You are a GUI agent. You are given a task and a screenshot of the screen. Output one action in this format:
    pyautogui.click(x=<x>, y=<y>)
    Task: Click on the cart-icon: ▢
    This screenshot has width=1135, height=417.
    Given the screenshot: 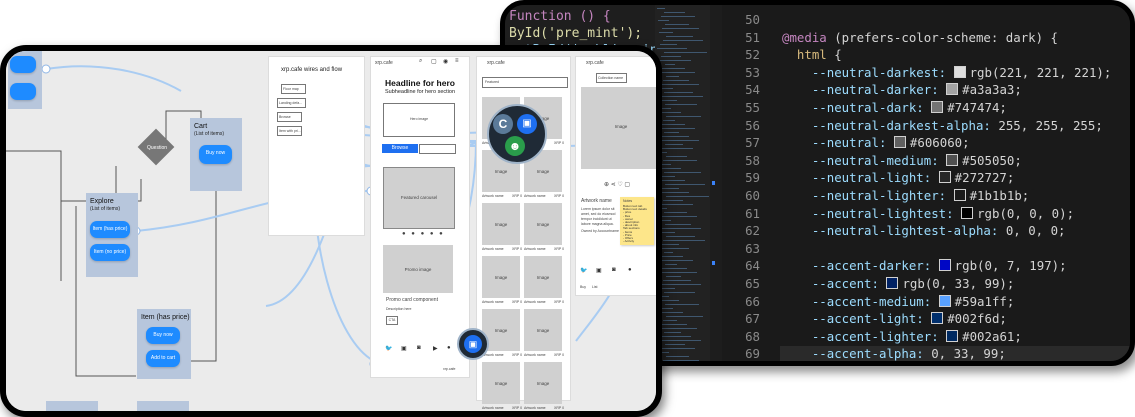 What is the action you would take?
    pyautogui.click(x=434, y=61)
    